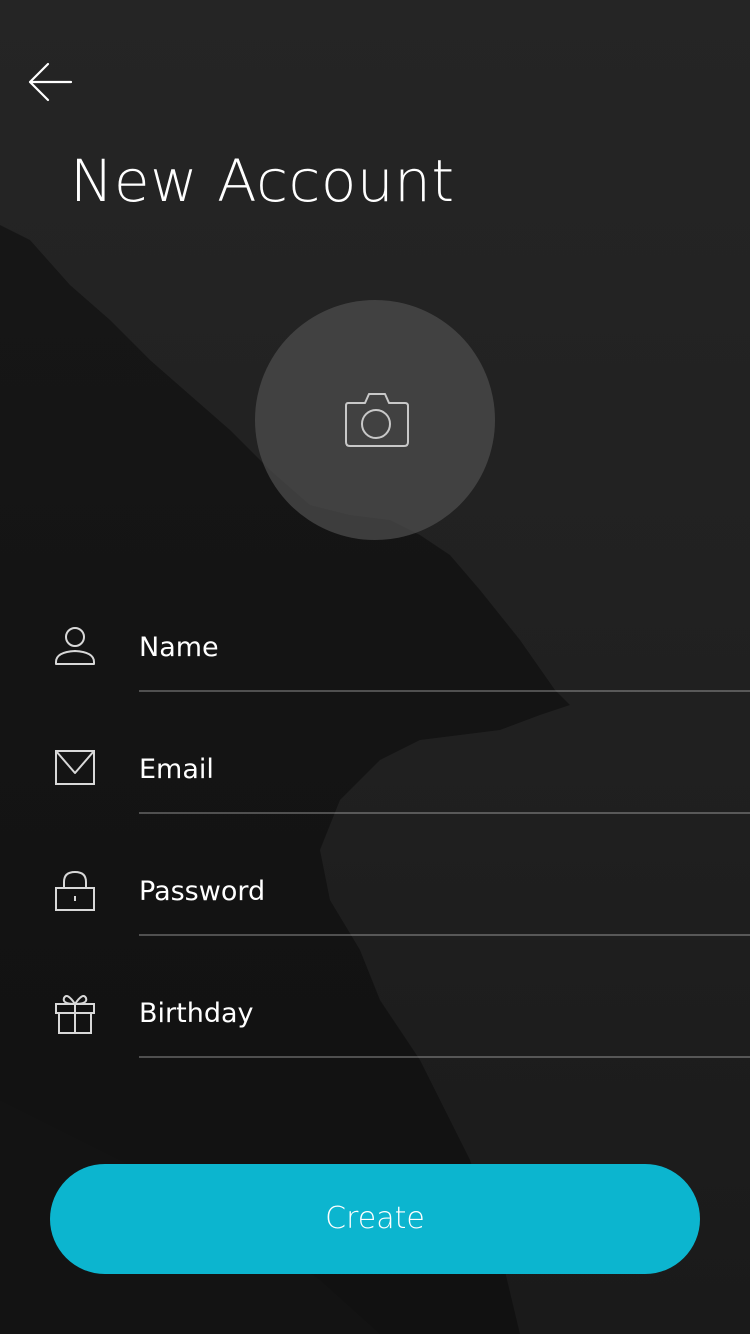  I want to click on email-field, so click(375, 793).